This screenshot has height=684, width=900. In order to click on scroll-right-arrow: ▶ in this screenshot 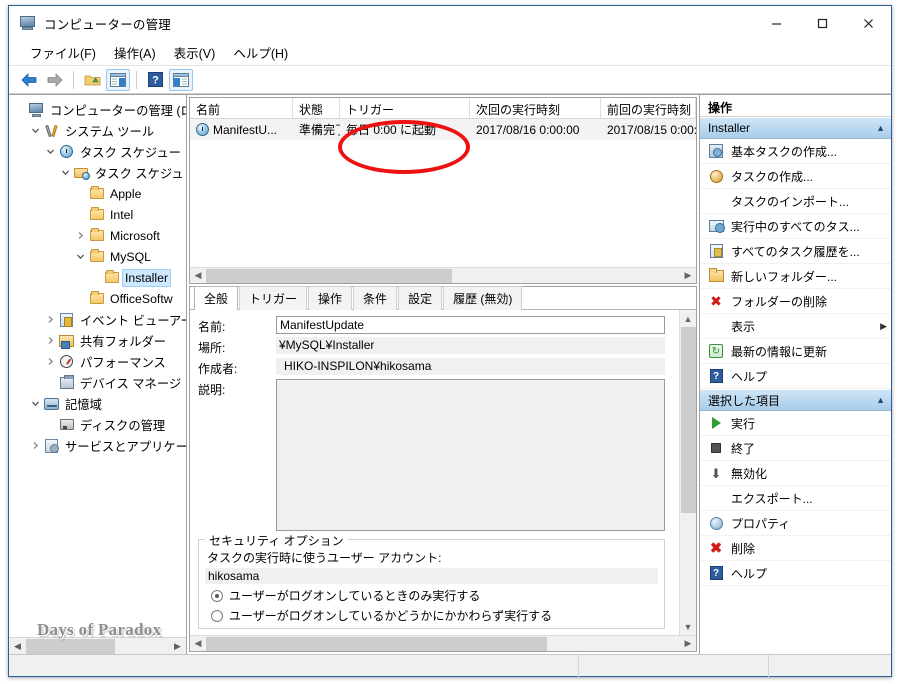, I will do `click(177, 645)`.